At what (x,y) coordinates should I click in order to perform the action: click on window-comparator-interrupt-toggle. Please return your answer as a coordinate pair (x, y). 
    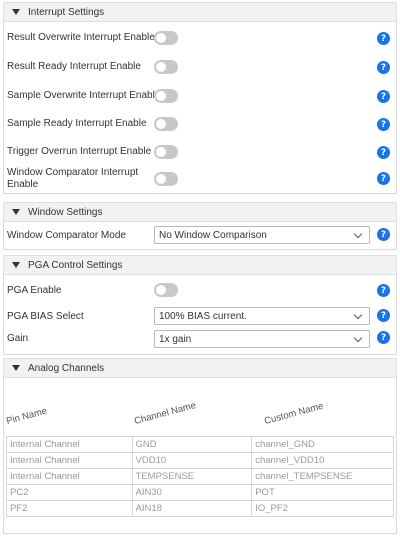
    Looking at the image, I should click on (166, 179).